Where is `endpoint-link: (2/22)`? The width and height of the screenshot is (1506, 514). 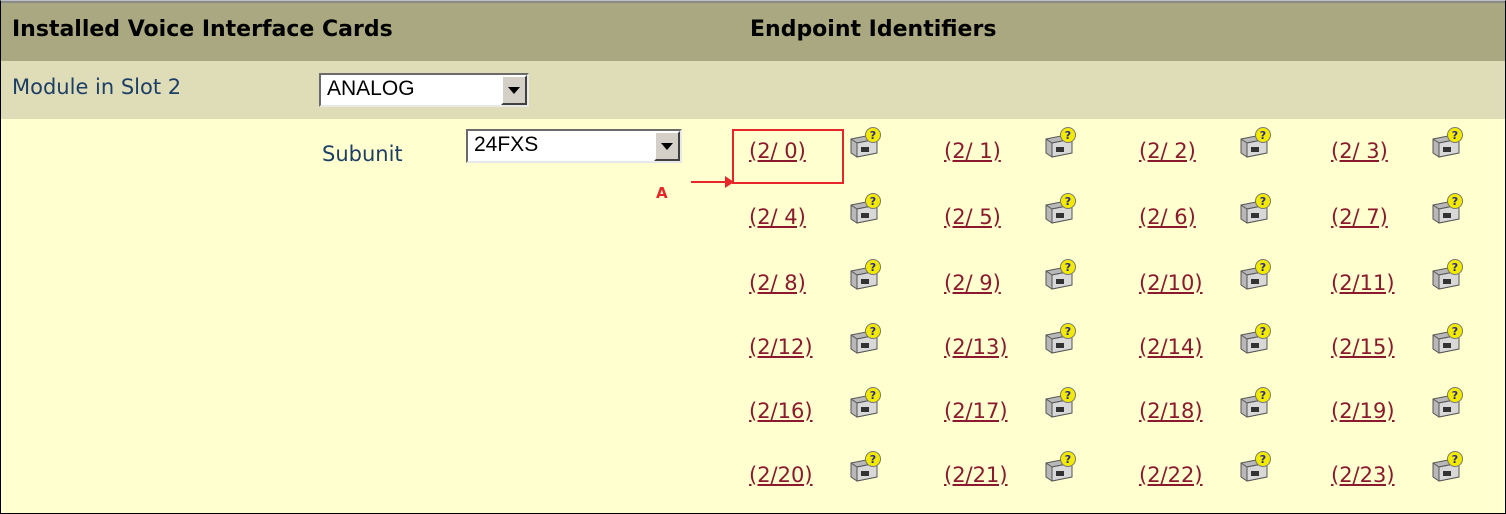 endpoint-link: (2/22) is located at coordinates (1171, 475).